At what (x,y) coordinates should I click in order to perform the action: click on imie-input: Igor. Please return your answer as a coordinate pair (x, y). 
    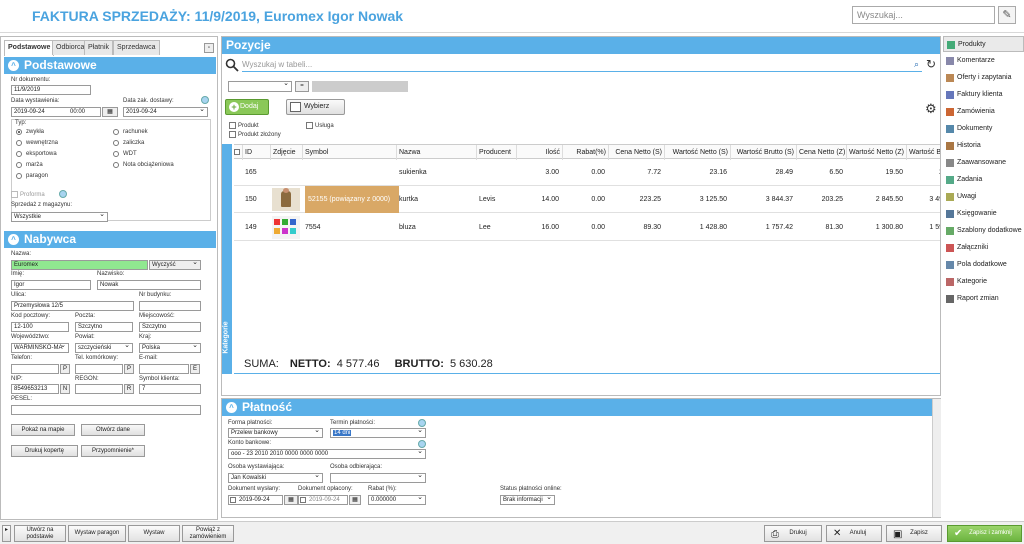
    Looking at the image, I should click on (51, 285).